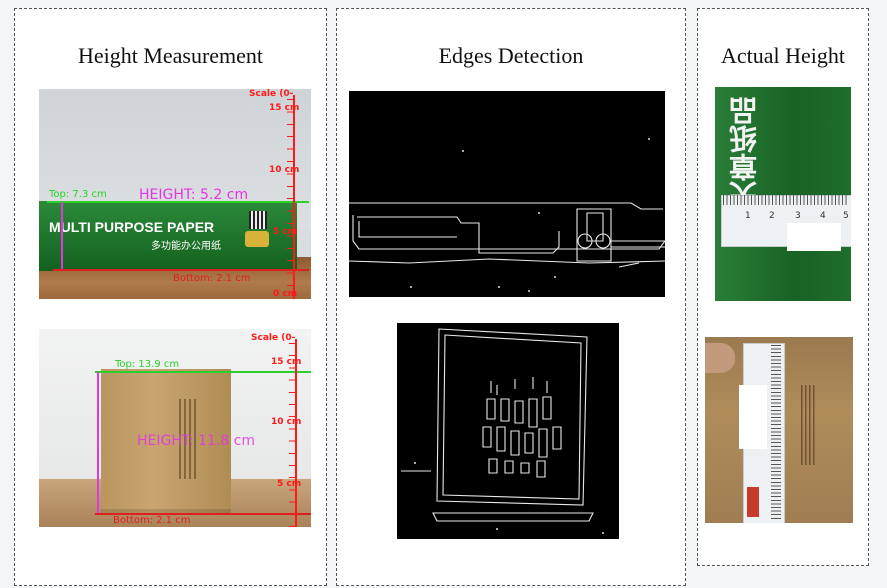 This screenshot has width=887, height=588. What do you see at coordinates (823, 216) in the screenshot?
I see `ruler-number-4: 4` at bounding box center [823, 216].